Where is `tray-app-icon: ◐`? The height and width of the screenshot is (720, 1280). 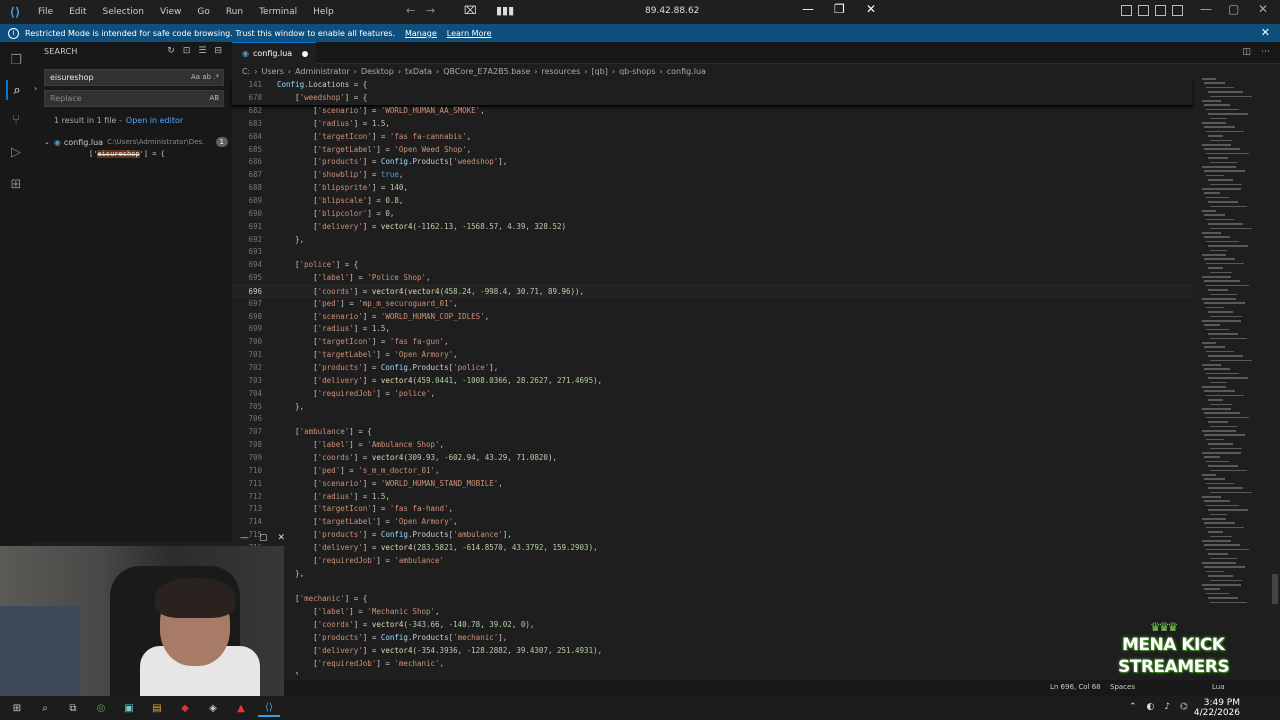
tray-app-icon: ◐ is located at coordinates (1151, 707).